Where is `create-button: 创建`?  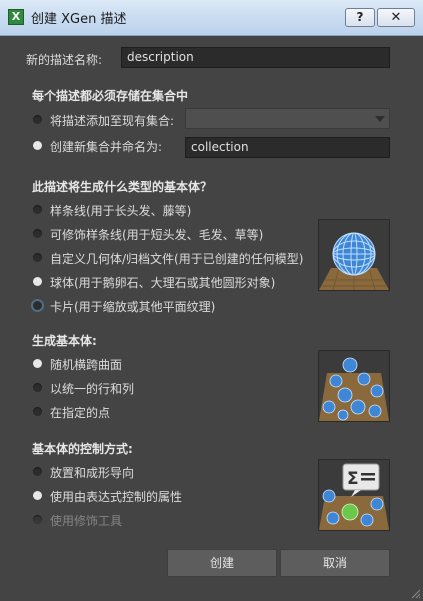
create-button: 创建 is located at coordinates (222, 563).